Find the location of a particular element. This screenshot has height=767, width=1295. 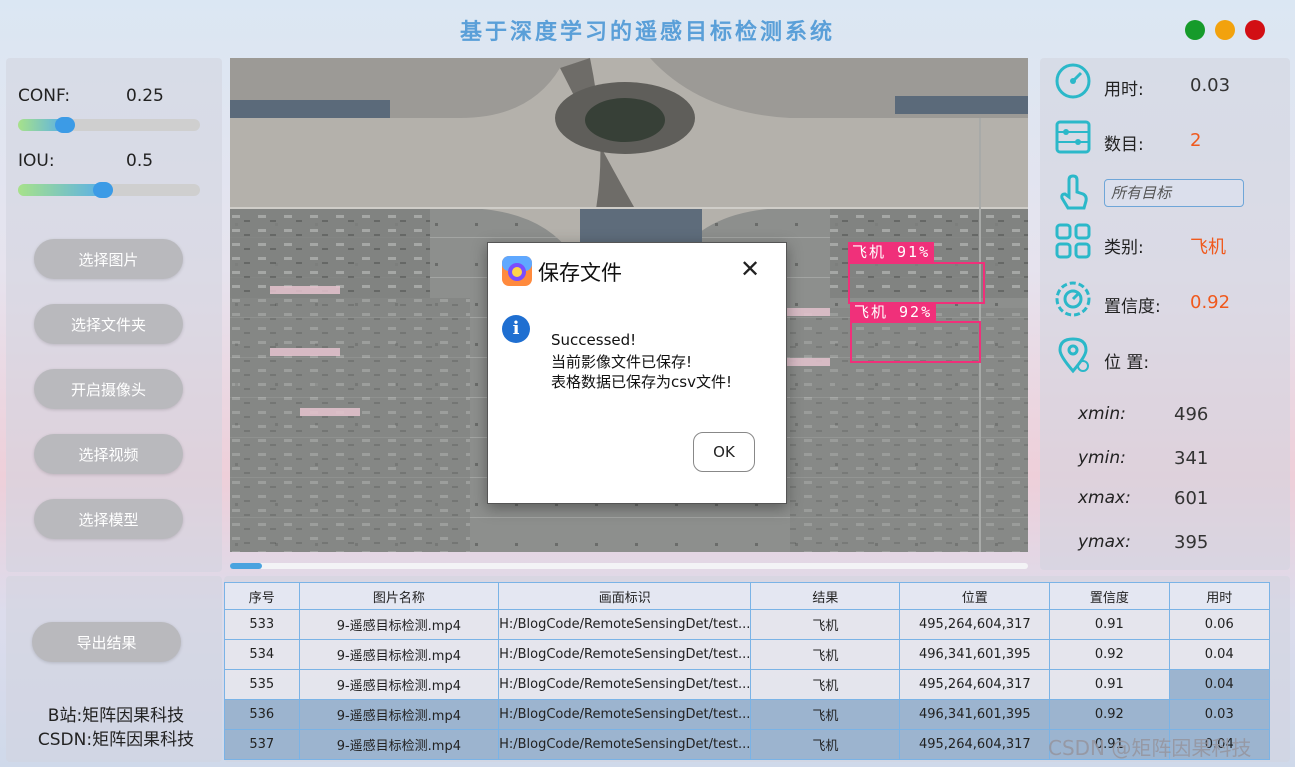

location-pin-icon is located at coordinates (1073, 355).